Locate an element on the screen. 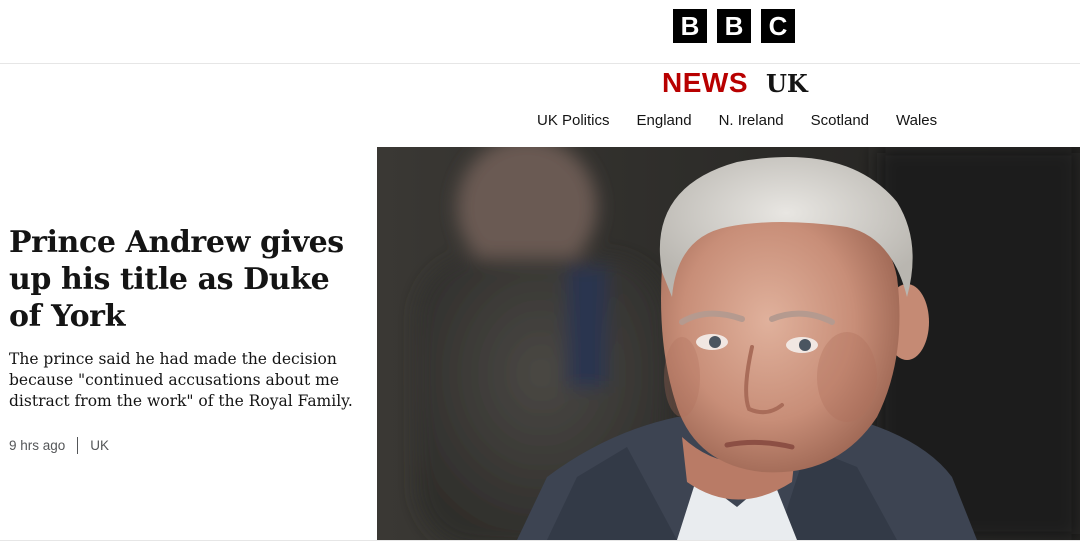  nav-item-n-ireland: N. Ireland is located at coordinates (751, 122).